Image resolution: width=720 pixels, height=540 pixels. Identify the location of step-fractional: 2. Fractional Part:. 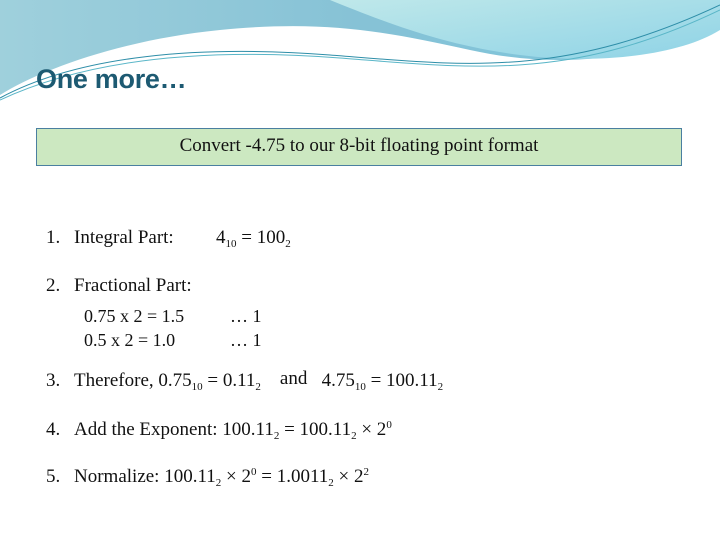
(119, 286).